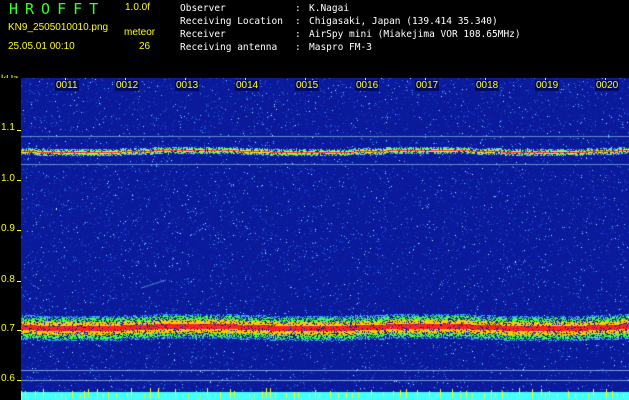 The height and width of the screenshot is (400, 629). Describe the element at coordinates (487, 85) in the screenshot. I see `time-tick-label: 0018` at that location.